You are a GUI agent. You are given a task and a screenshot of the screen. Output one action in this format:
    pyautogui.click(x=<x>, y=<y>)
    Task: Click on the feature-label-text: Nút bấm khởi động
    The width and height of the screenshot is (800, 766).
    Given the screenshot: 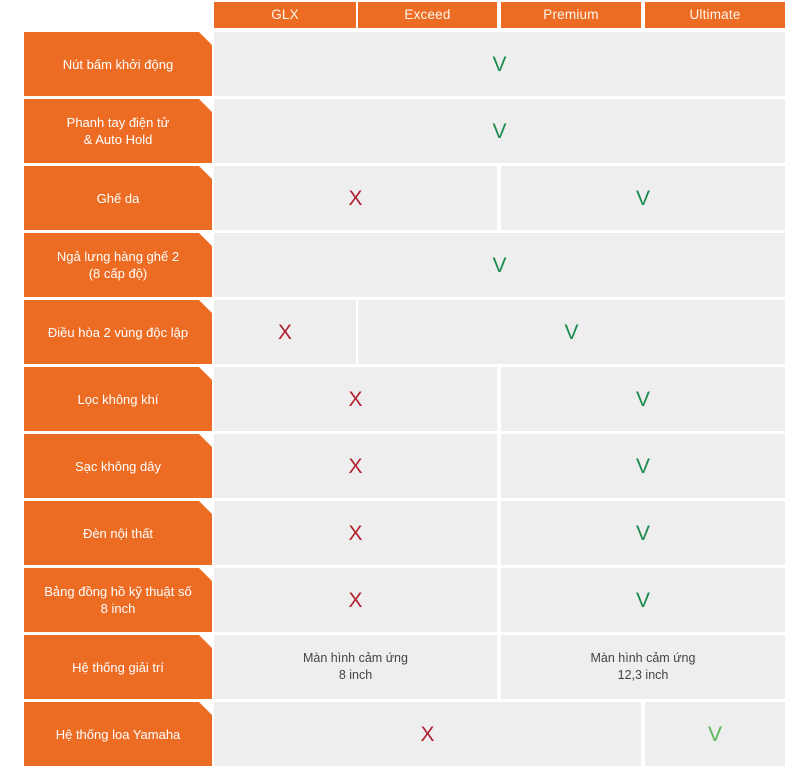 What is the action you would take?
    pyautogui.click(x=118, y=64)
    